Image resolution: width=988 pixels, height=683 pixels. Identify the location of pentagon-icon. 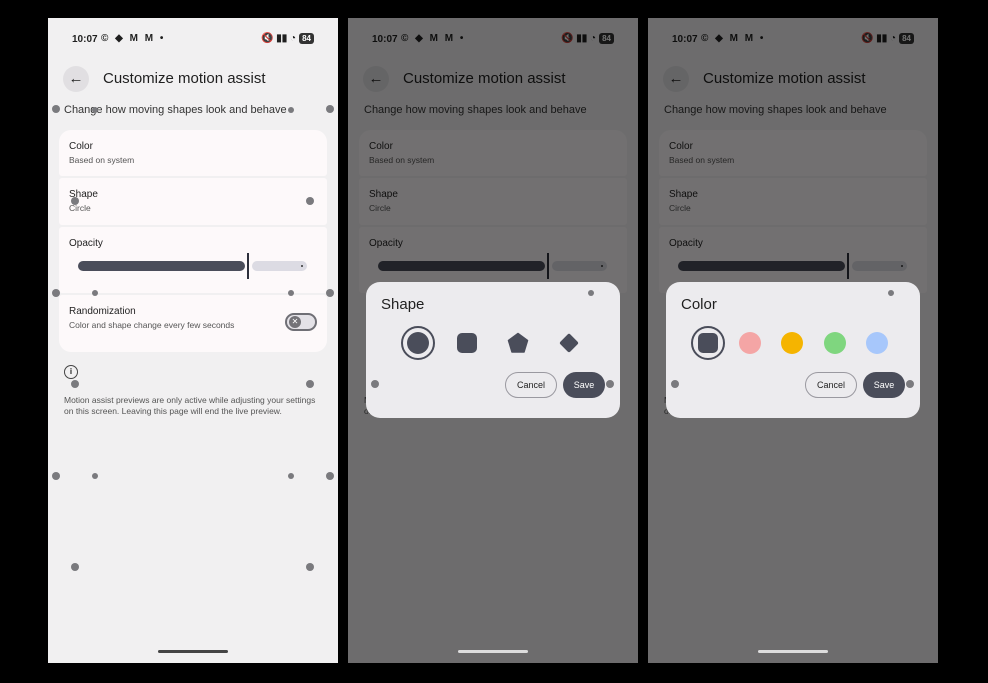
(518, 342).